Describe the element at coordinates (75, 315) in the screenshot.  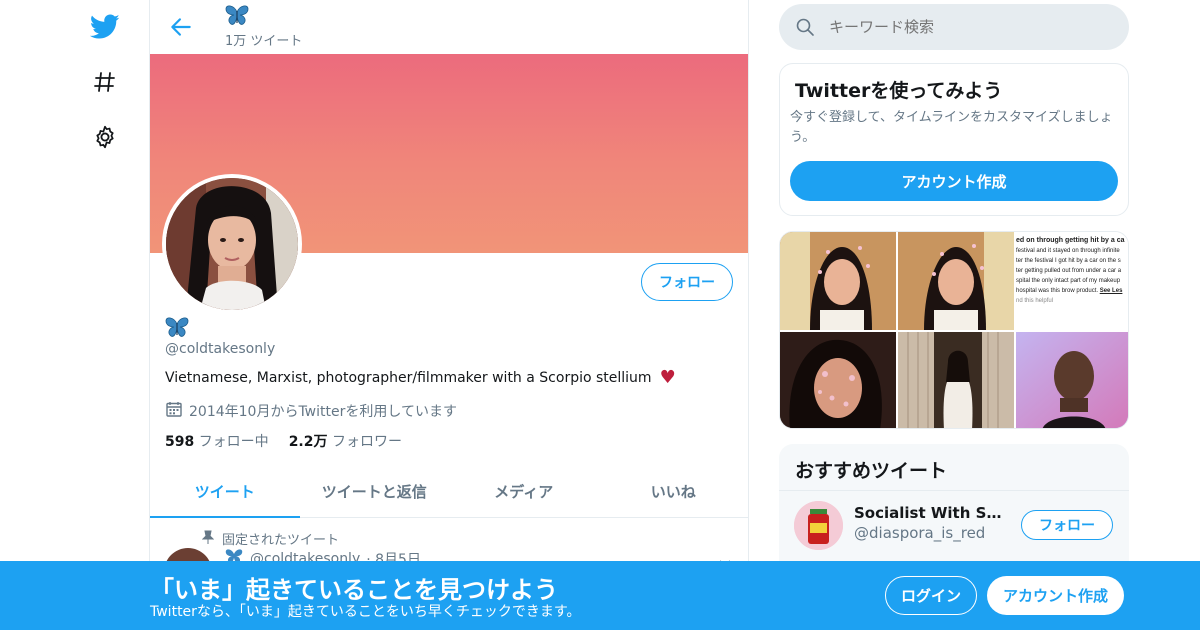
I see `left-nav` at that location.